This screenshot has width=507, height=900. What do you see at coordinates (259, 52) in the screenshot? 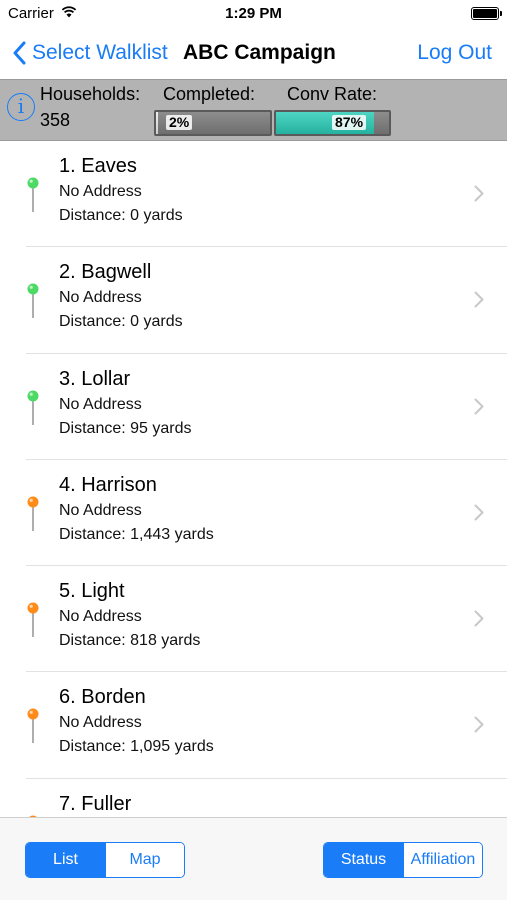
I see `page-title: ABC Campaign` at bounding box center [259, 52].